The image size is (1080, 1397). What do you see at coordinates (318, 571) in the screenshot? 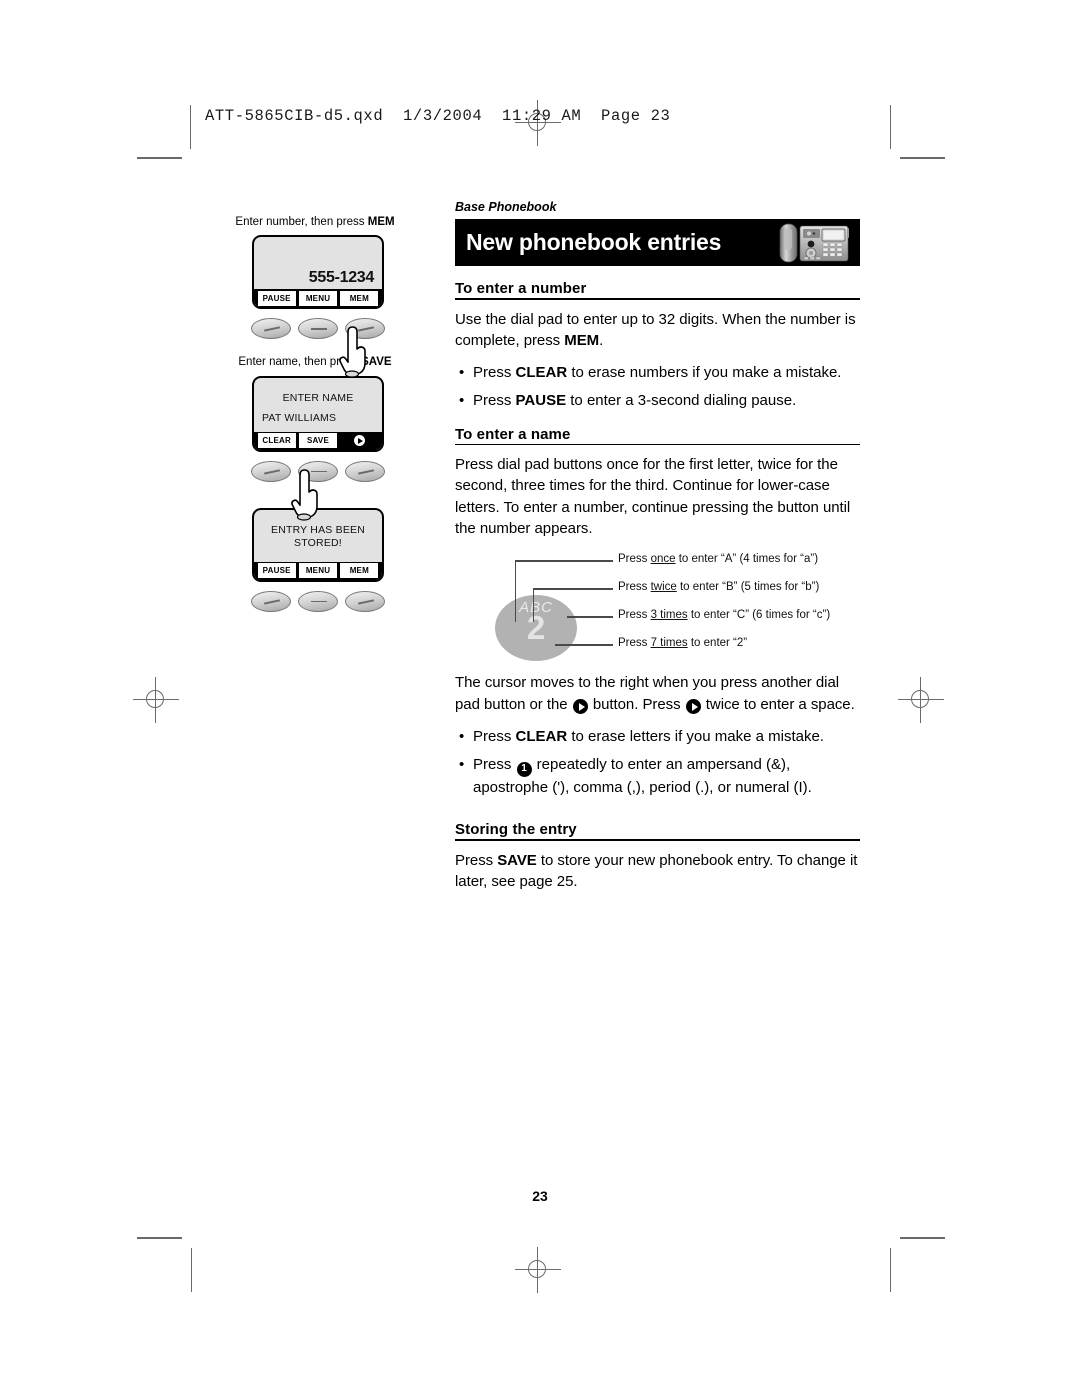
I see `softkey-menu-3: MENU` at bounding box center [318, 571].